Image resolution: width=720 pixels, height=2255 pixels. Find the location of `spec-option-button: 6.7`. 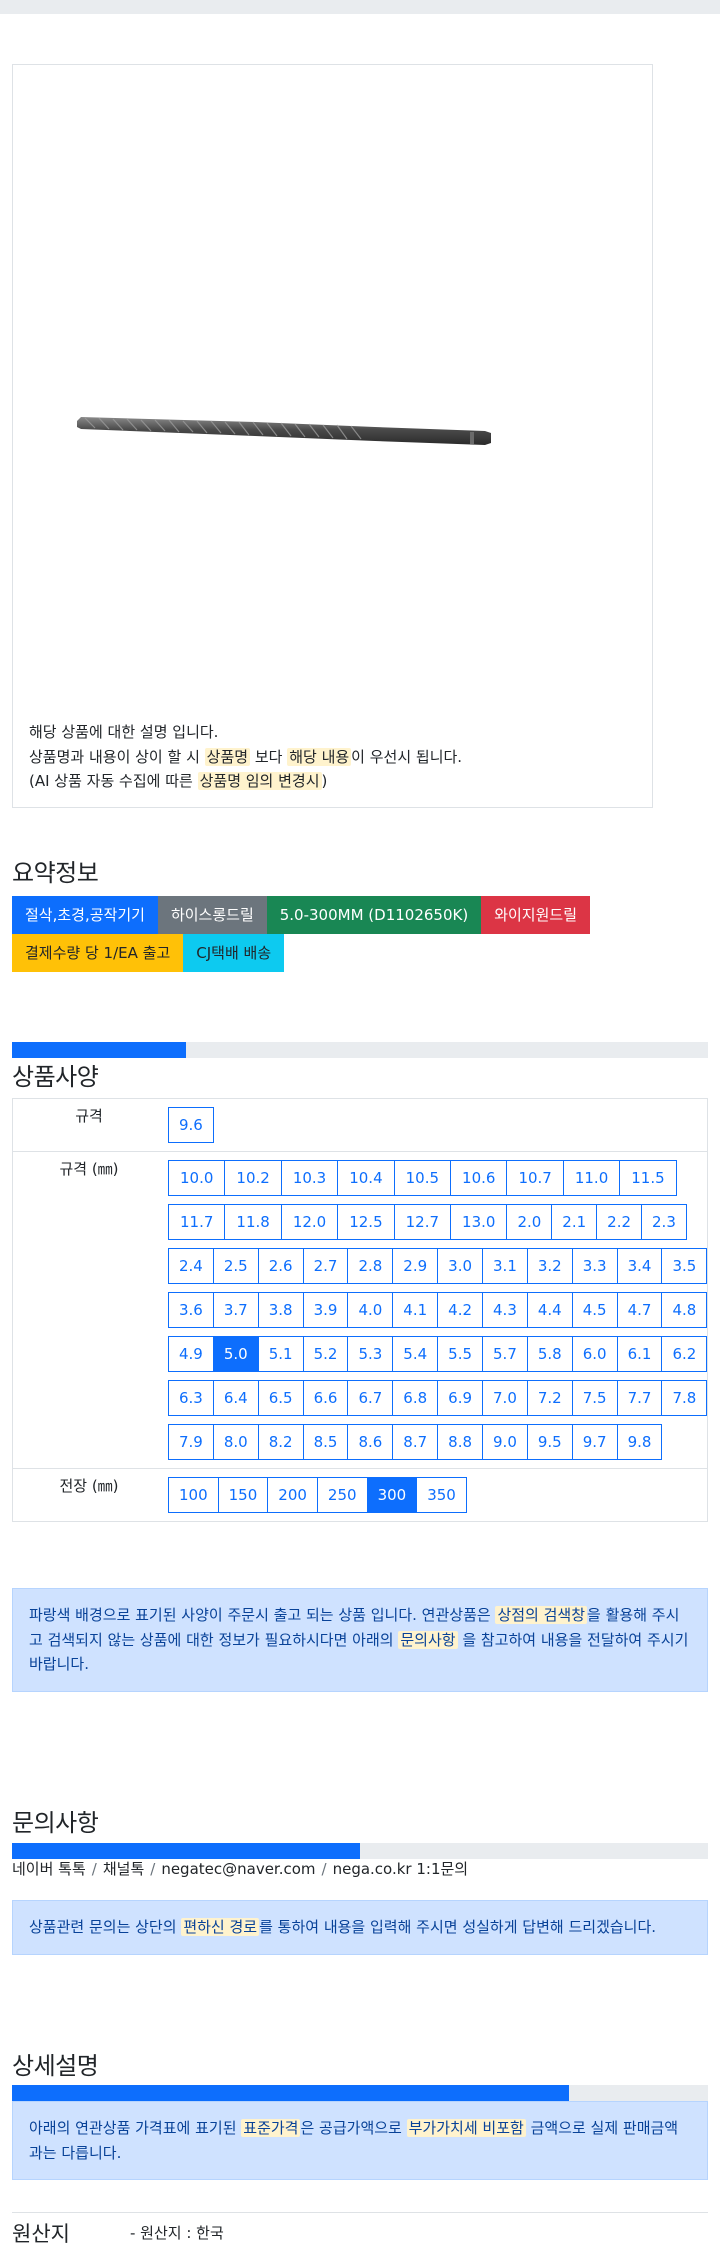

spec-option-button: 6.7 is located at coordinates (370, 1398).